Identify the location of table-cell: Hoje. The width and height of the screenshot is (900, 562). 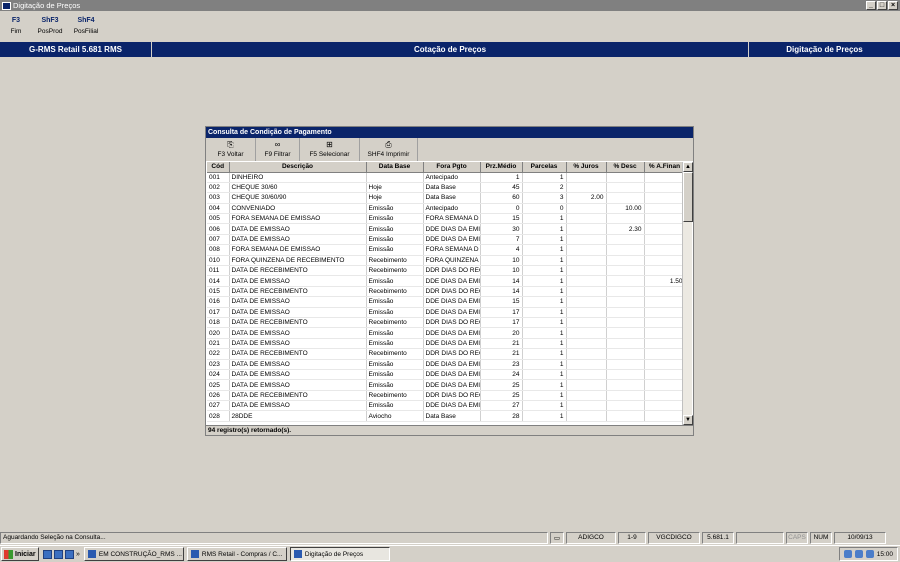
(395, 188).